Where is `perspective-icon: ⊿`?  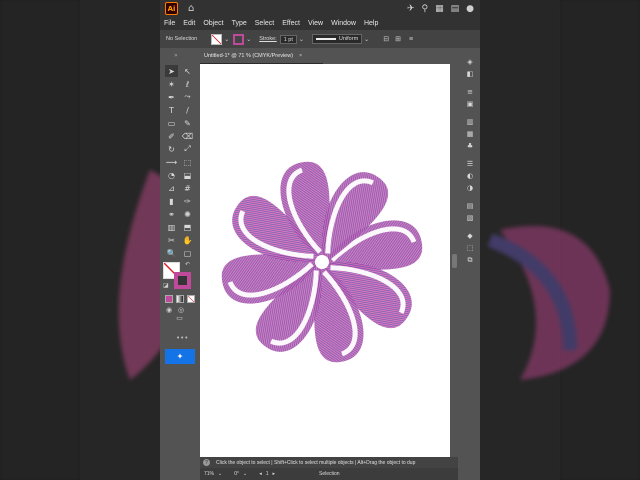
perspective-icon: ⊿ is located at coordinates (171, 188).